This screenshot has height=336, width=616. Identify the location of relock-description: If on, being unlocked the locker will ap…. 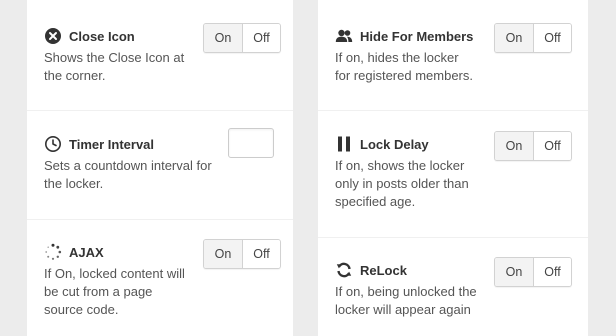
(406, 301).